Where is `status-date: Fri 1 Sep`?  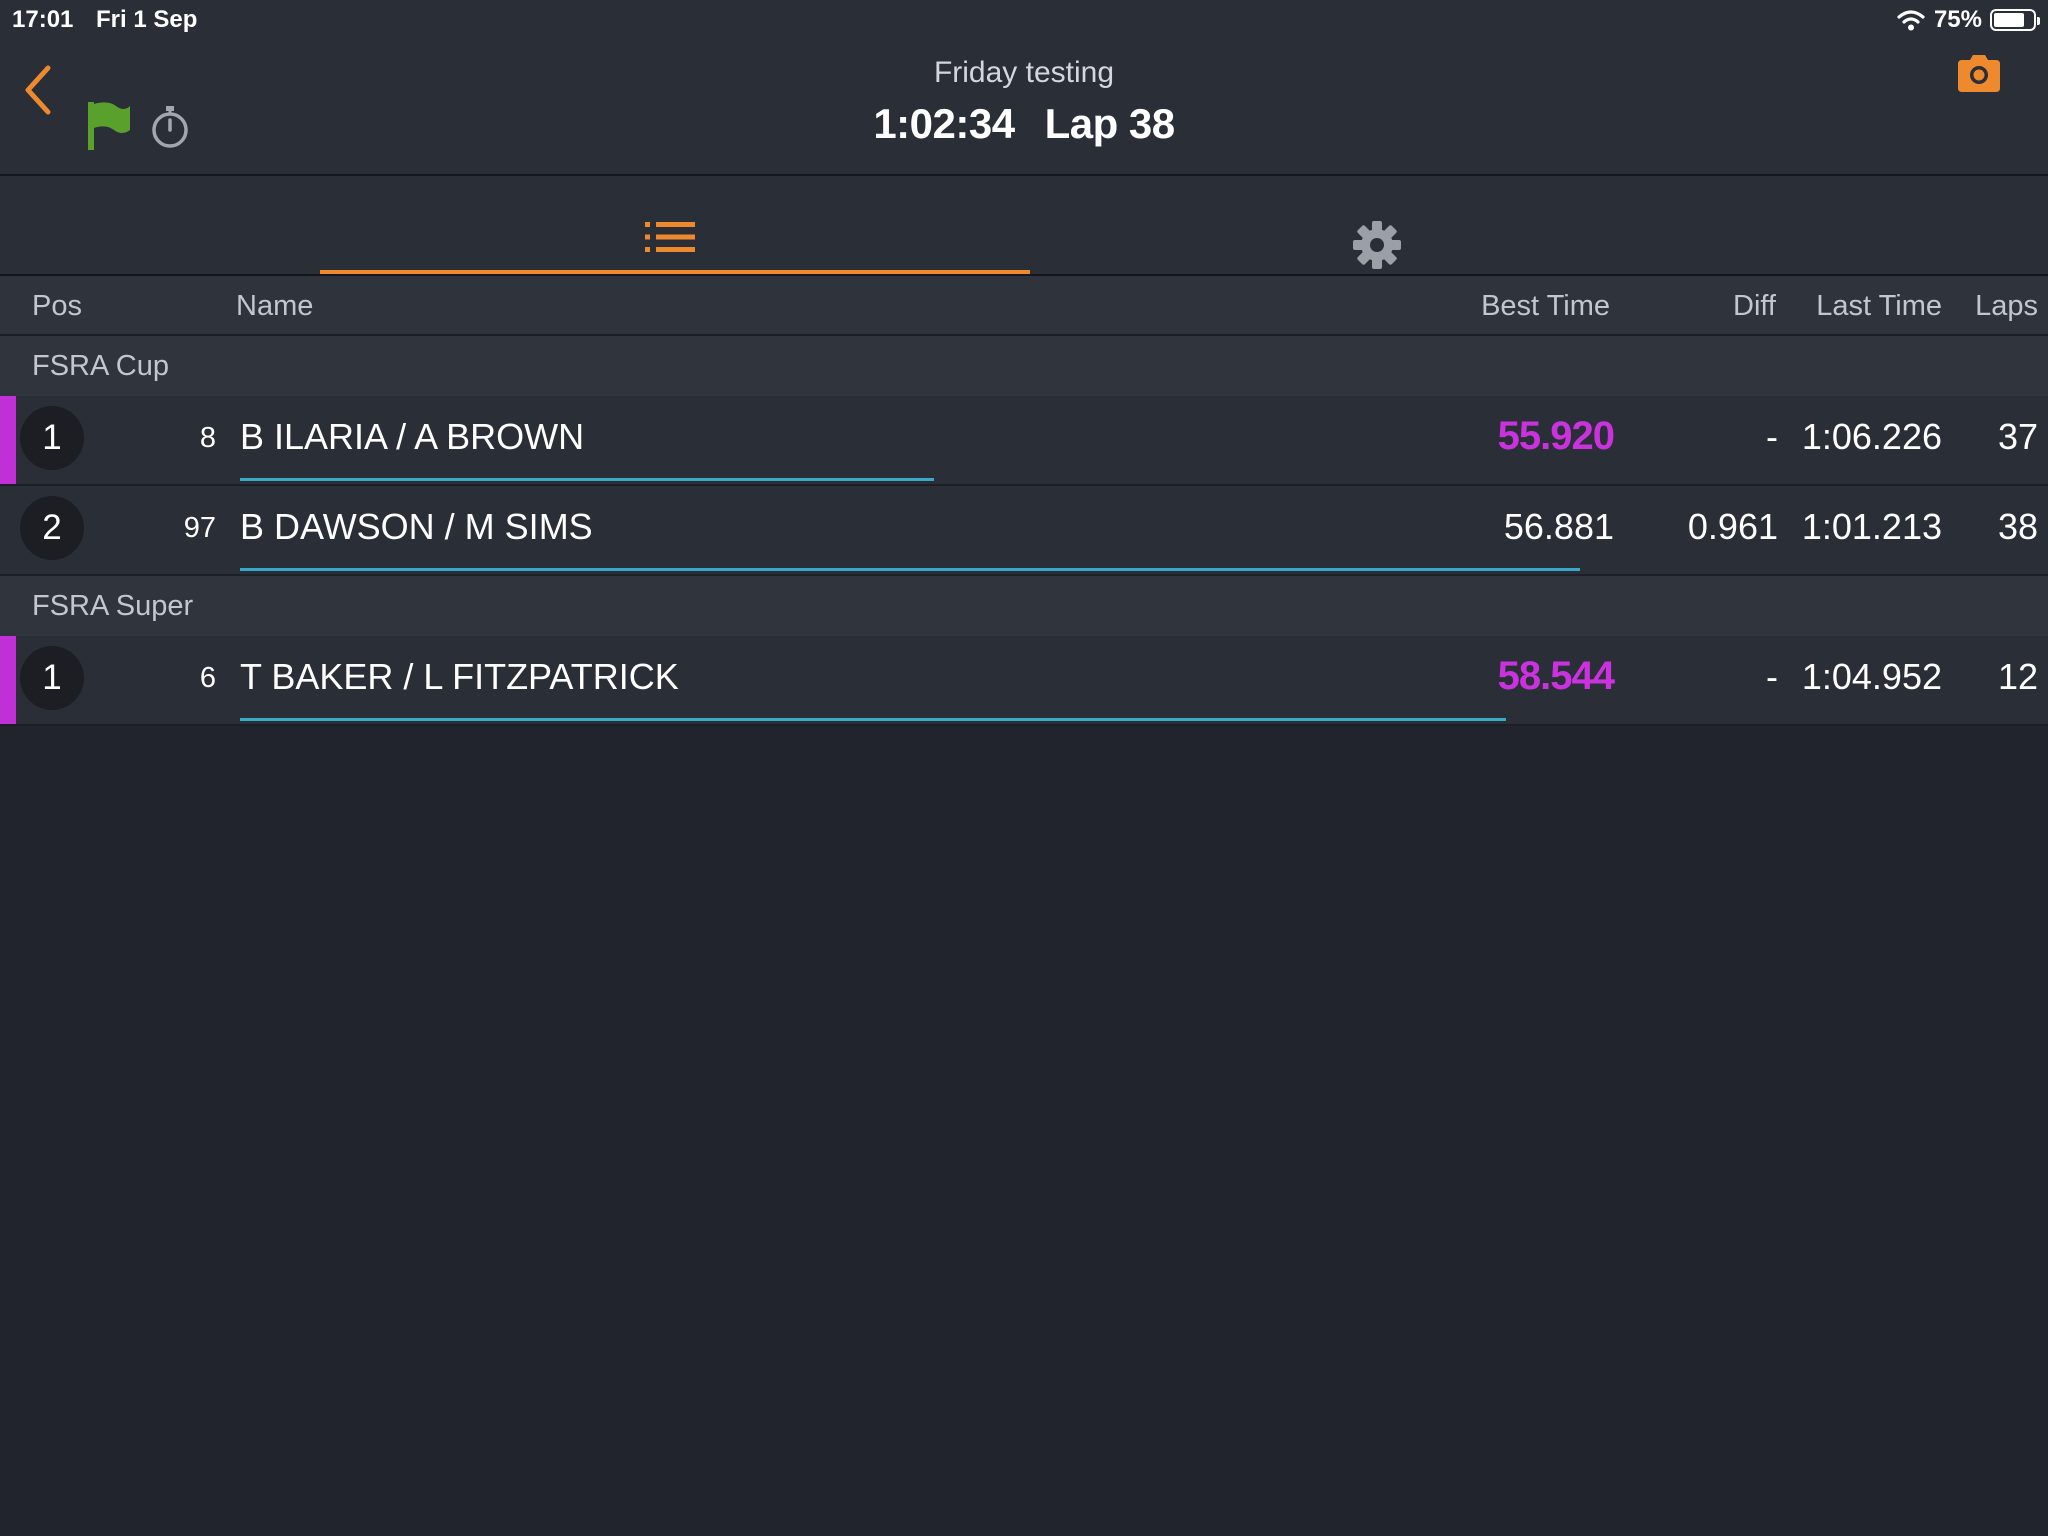
status-date: Fri 1 Sep is located at coordinates (147, 19).